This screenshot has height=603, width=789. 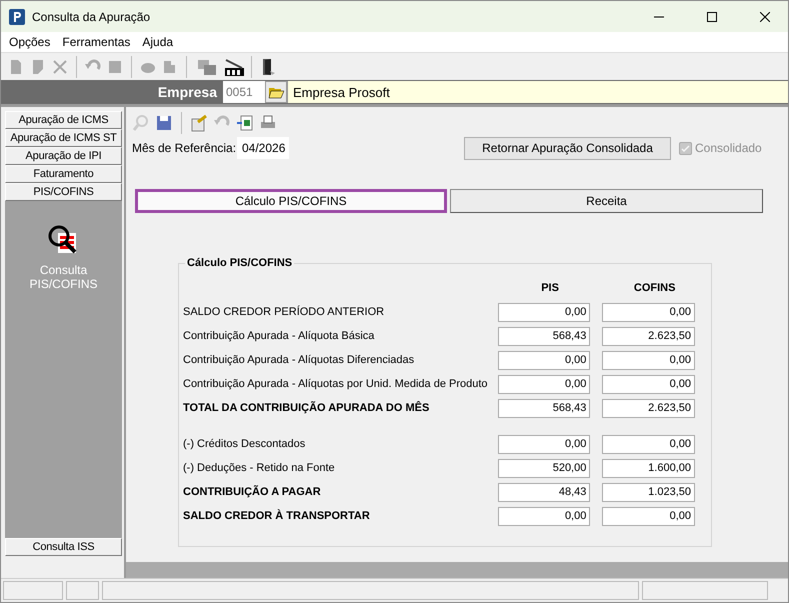 What do you see at coordinates (279, 336) in the screenshot?
I see `row-label: Contribuição Apurada - Alíquota Básica` at bounding box center [279, 336].